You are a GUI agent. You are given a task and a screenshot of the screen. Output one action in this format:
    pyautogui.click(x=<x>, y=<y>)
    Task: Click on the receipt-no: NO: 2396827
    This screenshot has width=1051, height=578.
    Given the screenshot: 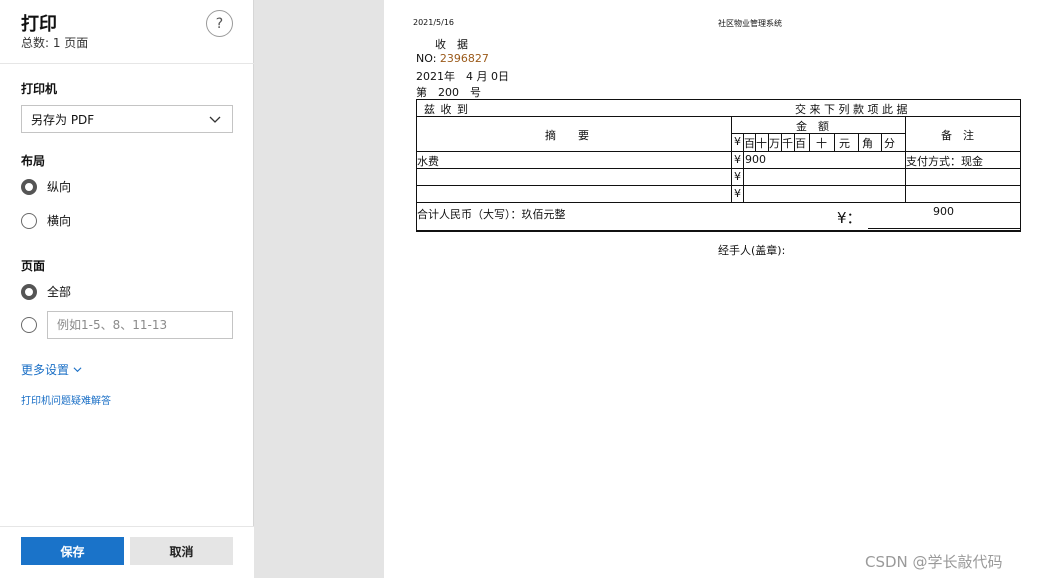 What is the action you would take?
    pyautogui.click(x=452, y=58)
    